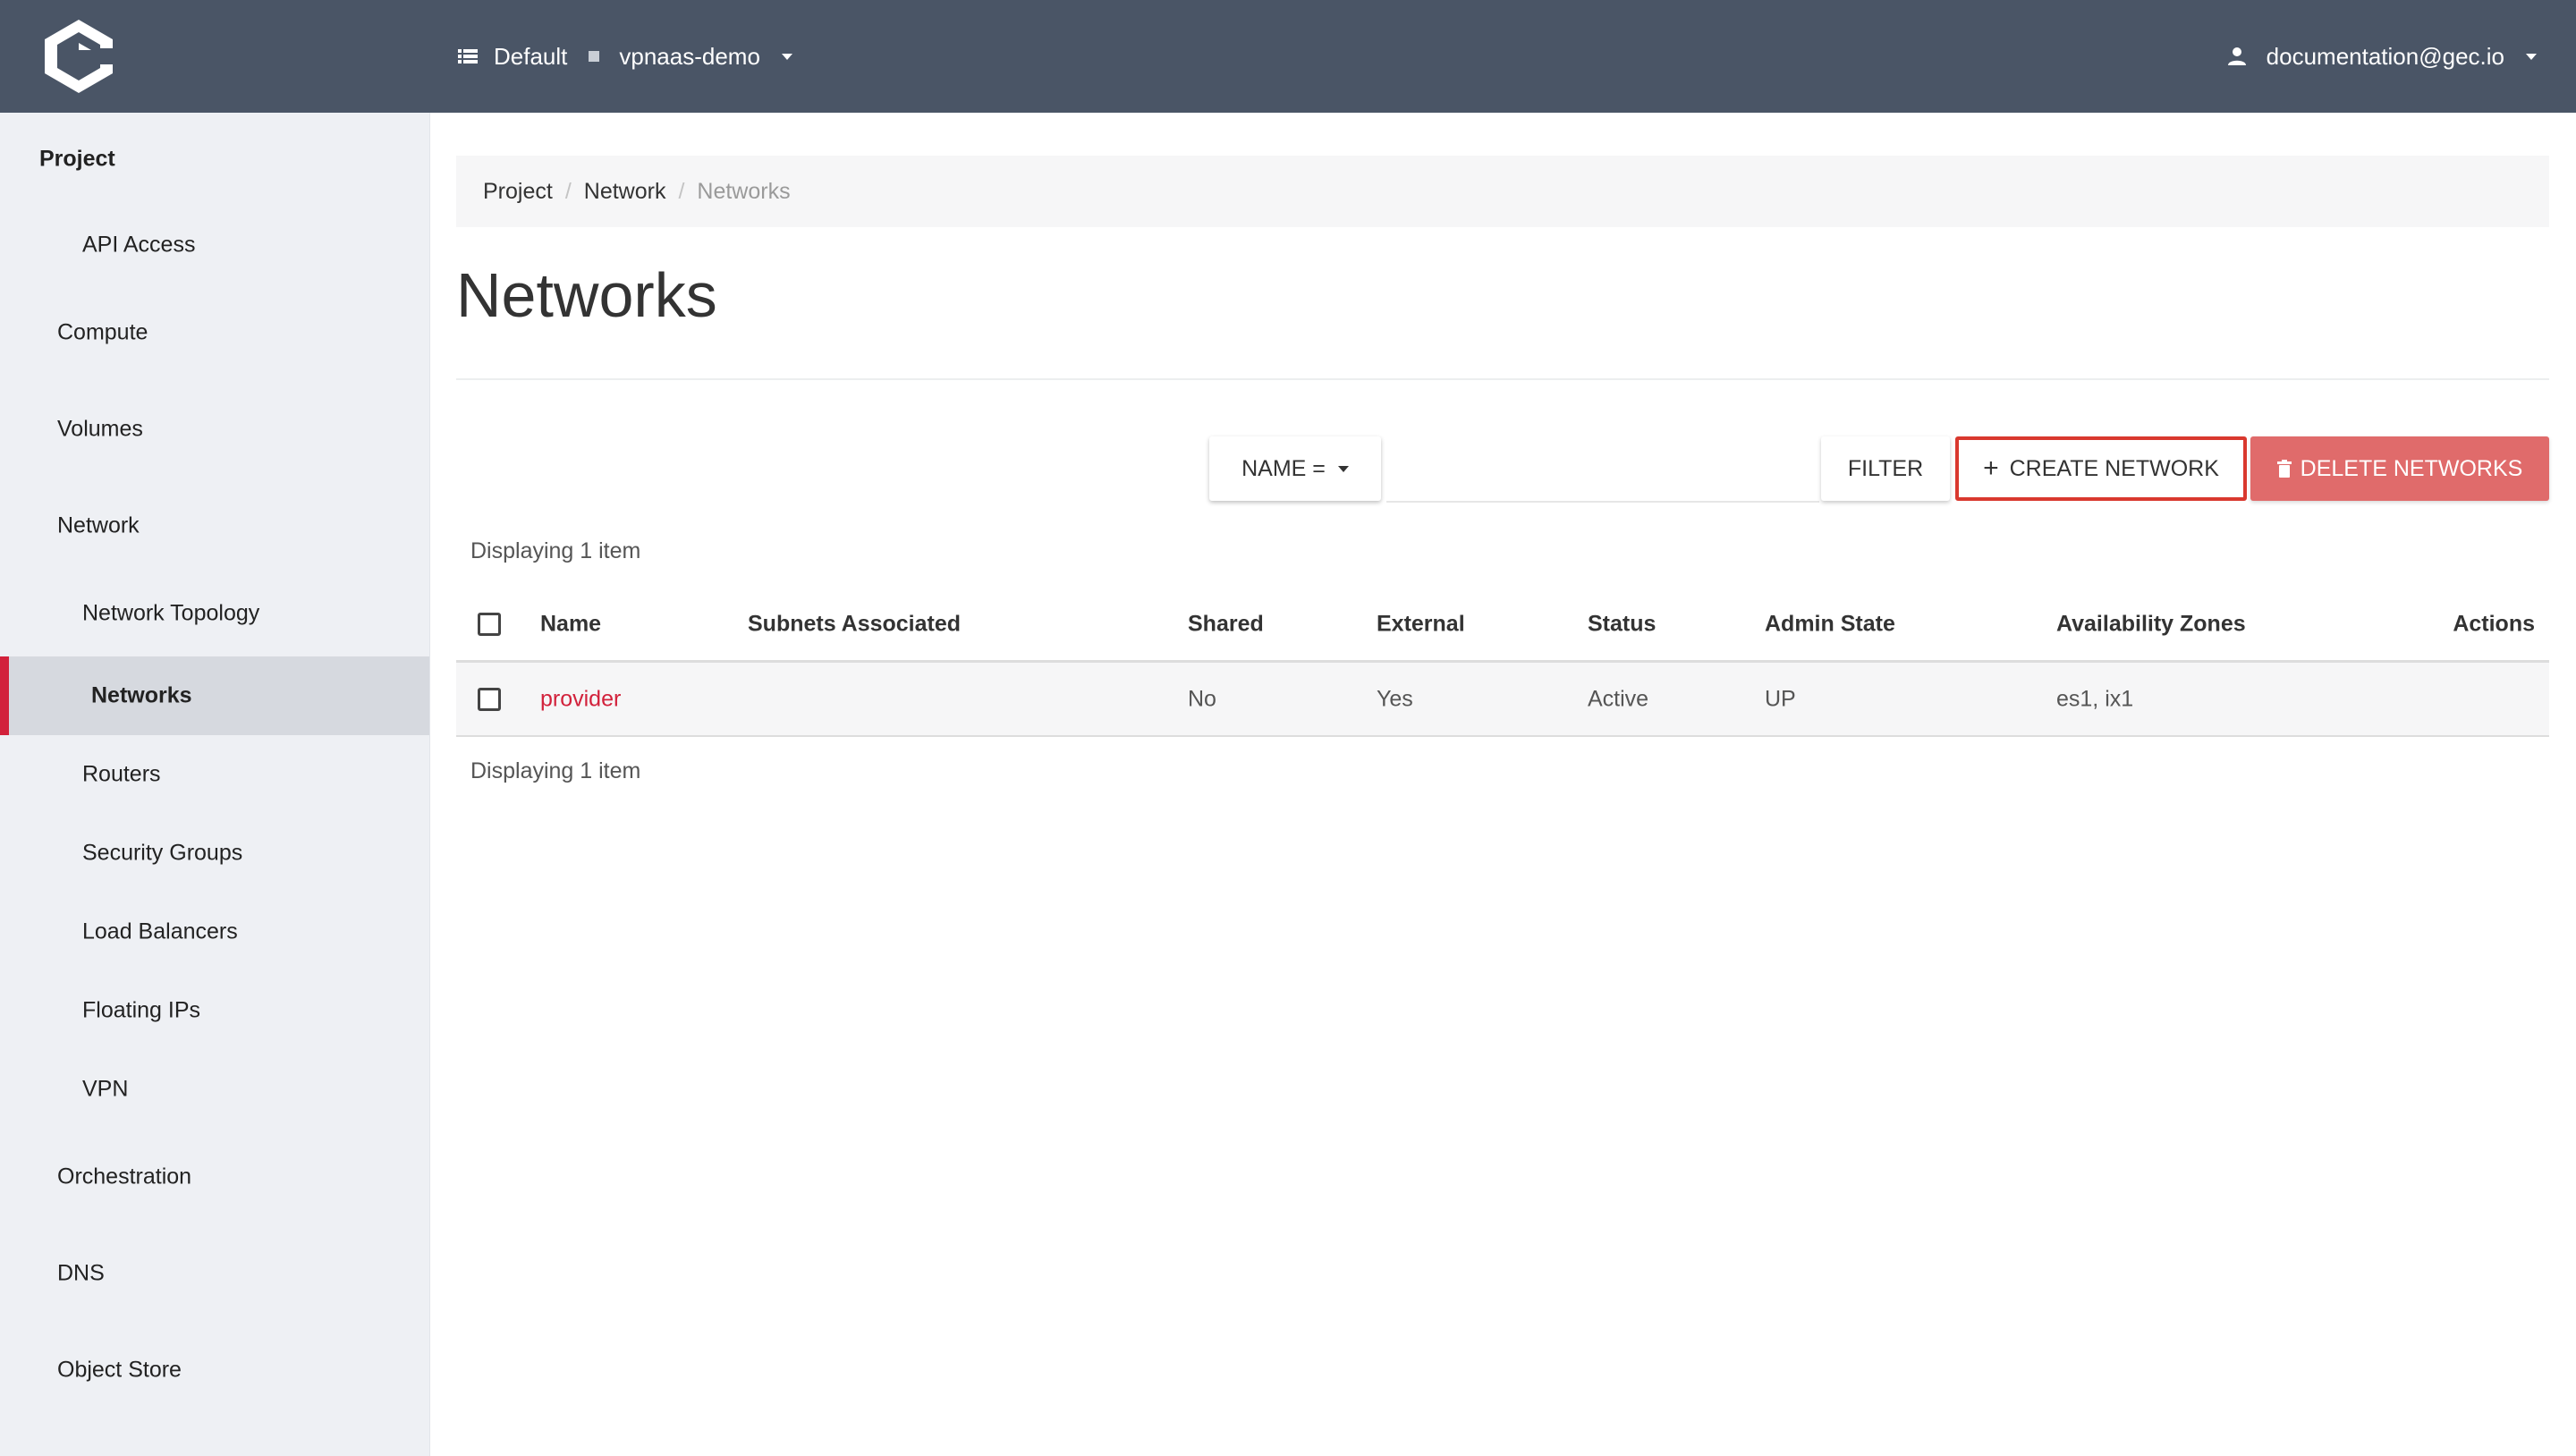 This screenshot has width=2576, height=1456. I want to click on filter-field-label: NAME =, so click(1283, 468).